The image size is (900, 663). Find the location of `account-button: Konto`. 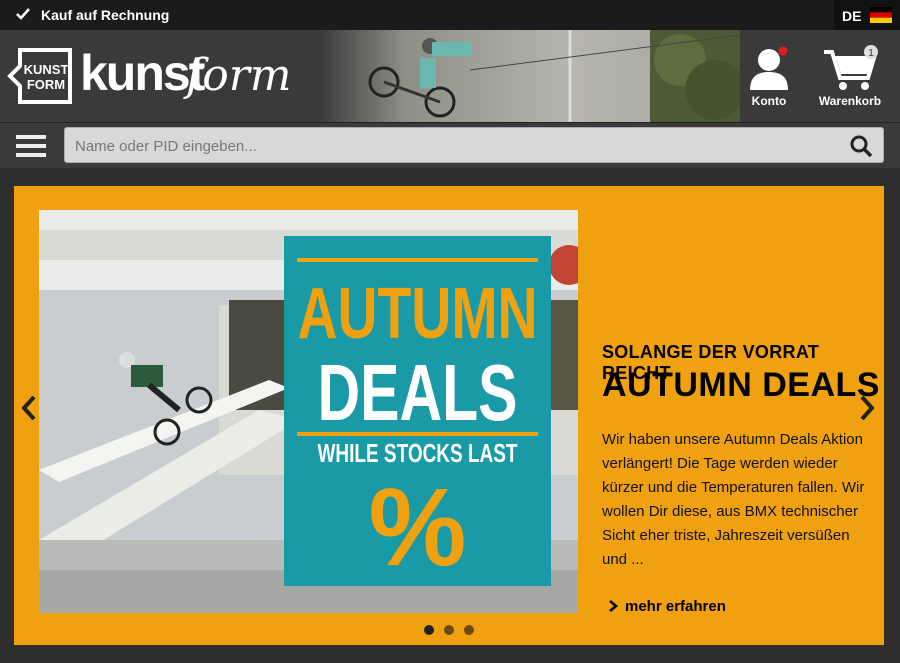

account-button: Konto is located at coordinates (769, 79).